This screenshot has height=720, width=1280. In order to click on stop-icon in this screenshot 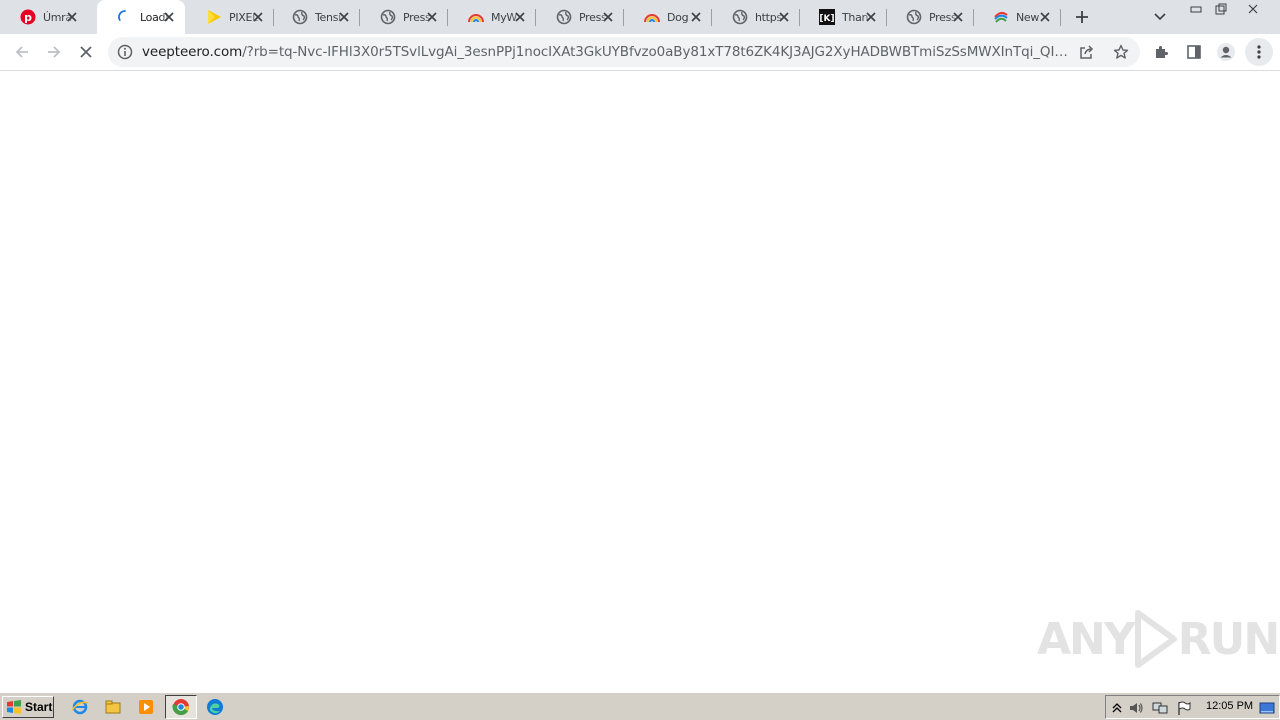, I will do `click(86, 52)`.